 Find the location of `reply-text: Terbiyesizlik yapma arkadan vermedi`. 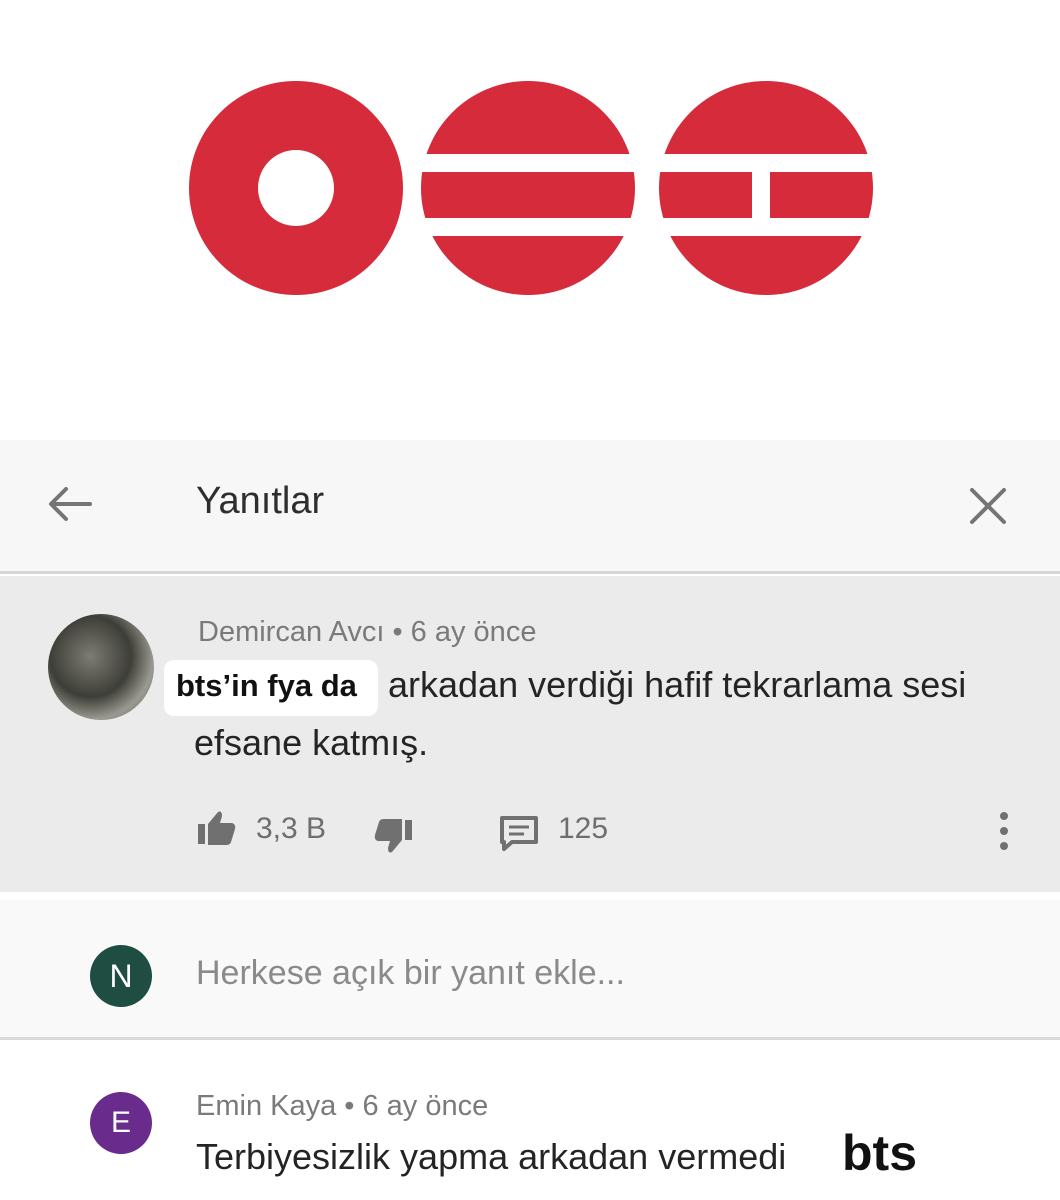

reply-text: Terbiyesizlik yapma arkadan vermedi is located at coordinates (491, 1156).